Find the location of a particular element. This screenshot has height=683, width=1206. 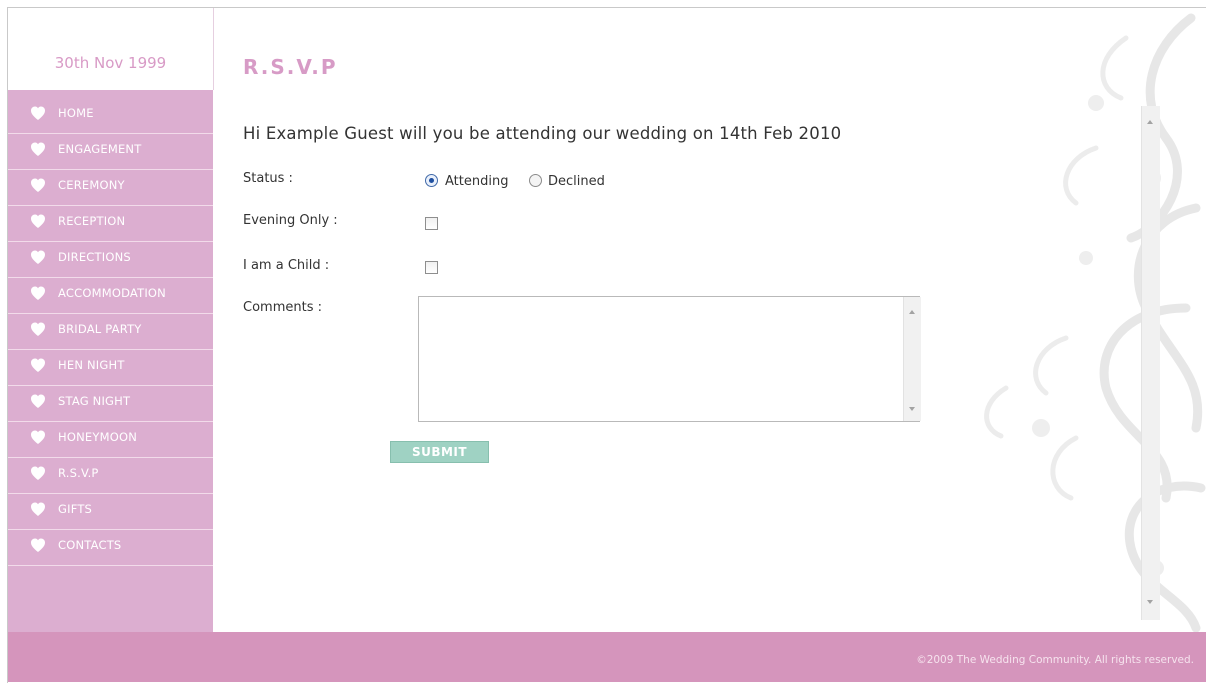

comments-label: Comments : is located at coordinates (282, 307).